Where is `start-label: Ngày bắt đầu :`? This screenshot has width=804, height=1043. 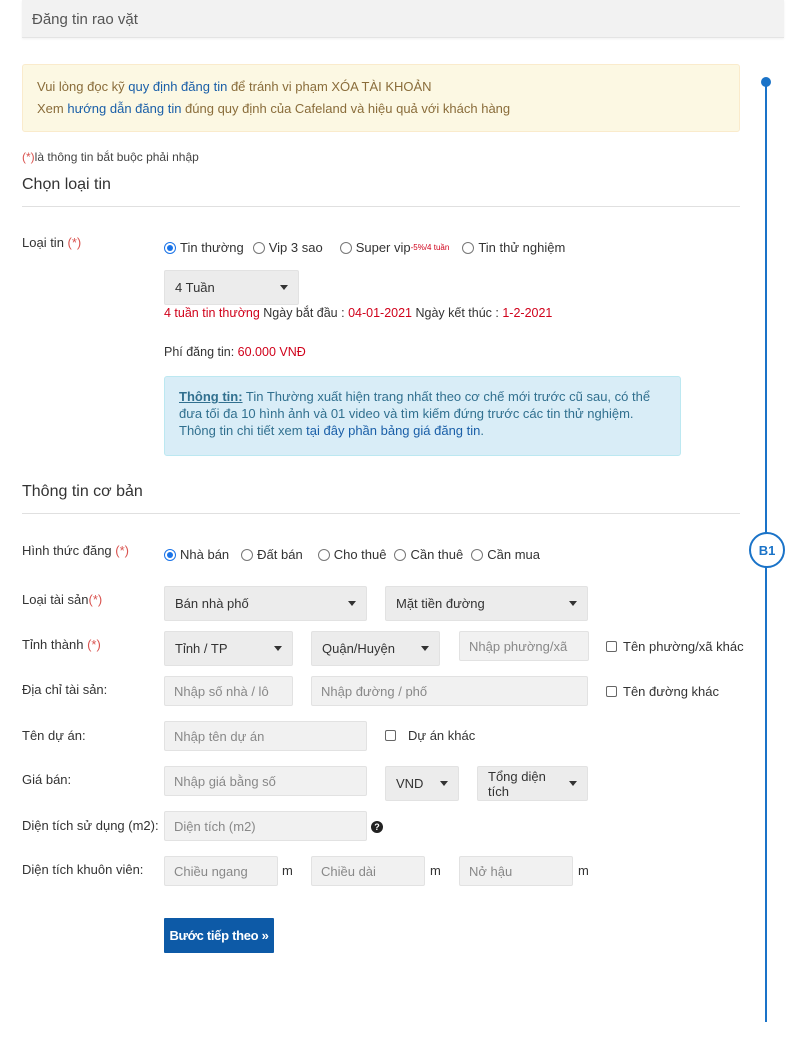 start-label: Ngày bắt đầu : is located at coordinates (304, 313).